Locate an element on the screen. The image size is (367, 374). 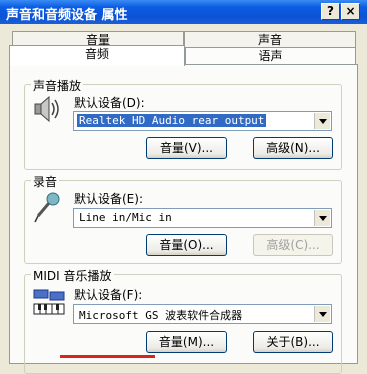
title-bar: 声音和音频设备 属性 ? × is located at coordinates (183, 12).